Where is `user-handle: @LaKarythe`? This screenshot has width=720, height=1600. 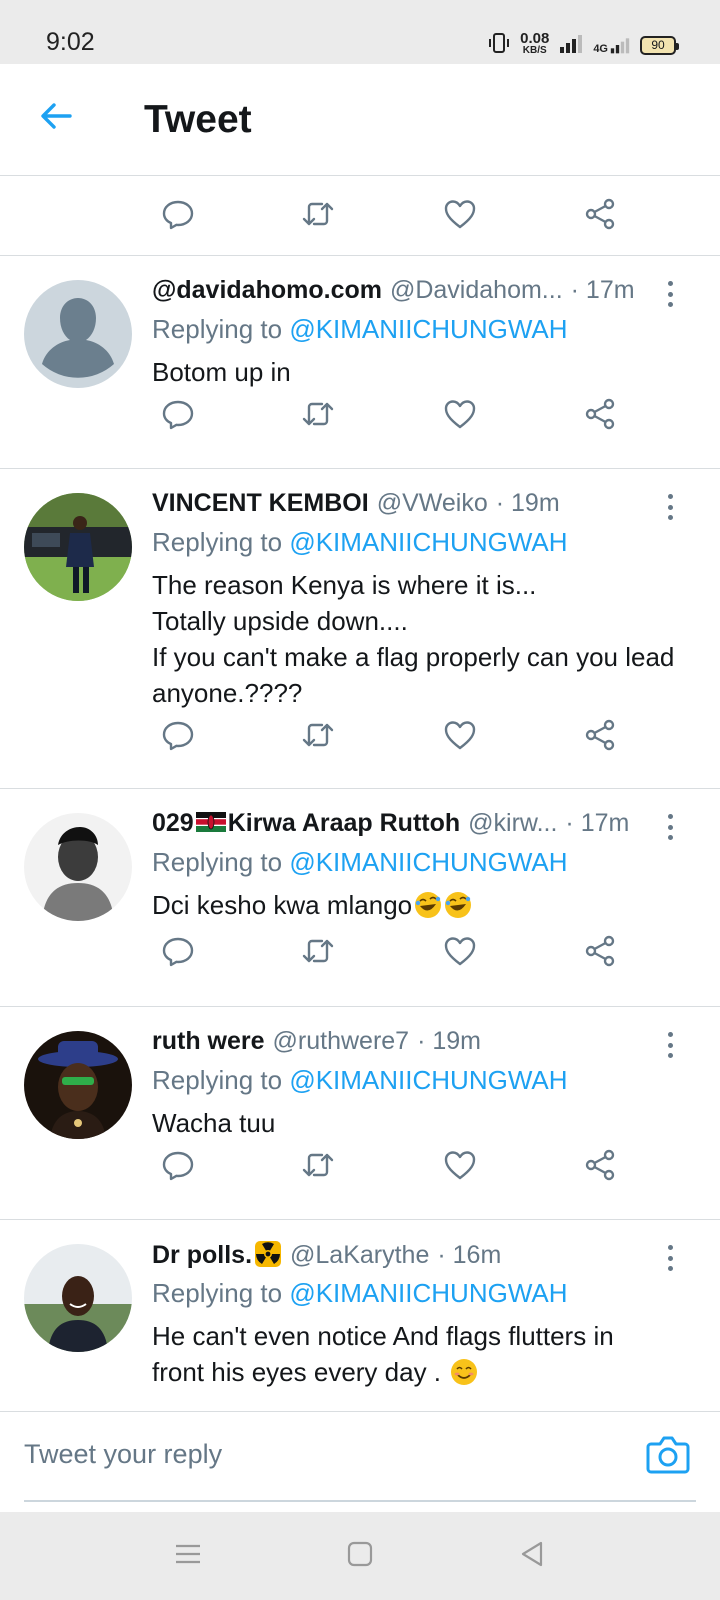 user-handle: @LaKarythe is located at coordinates (359, 1255).